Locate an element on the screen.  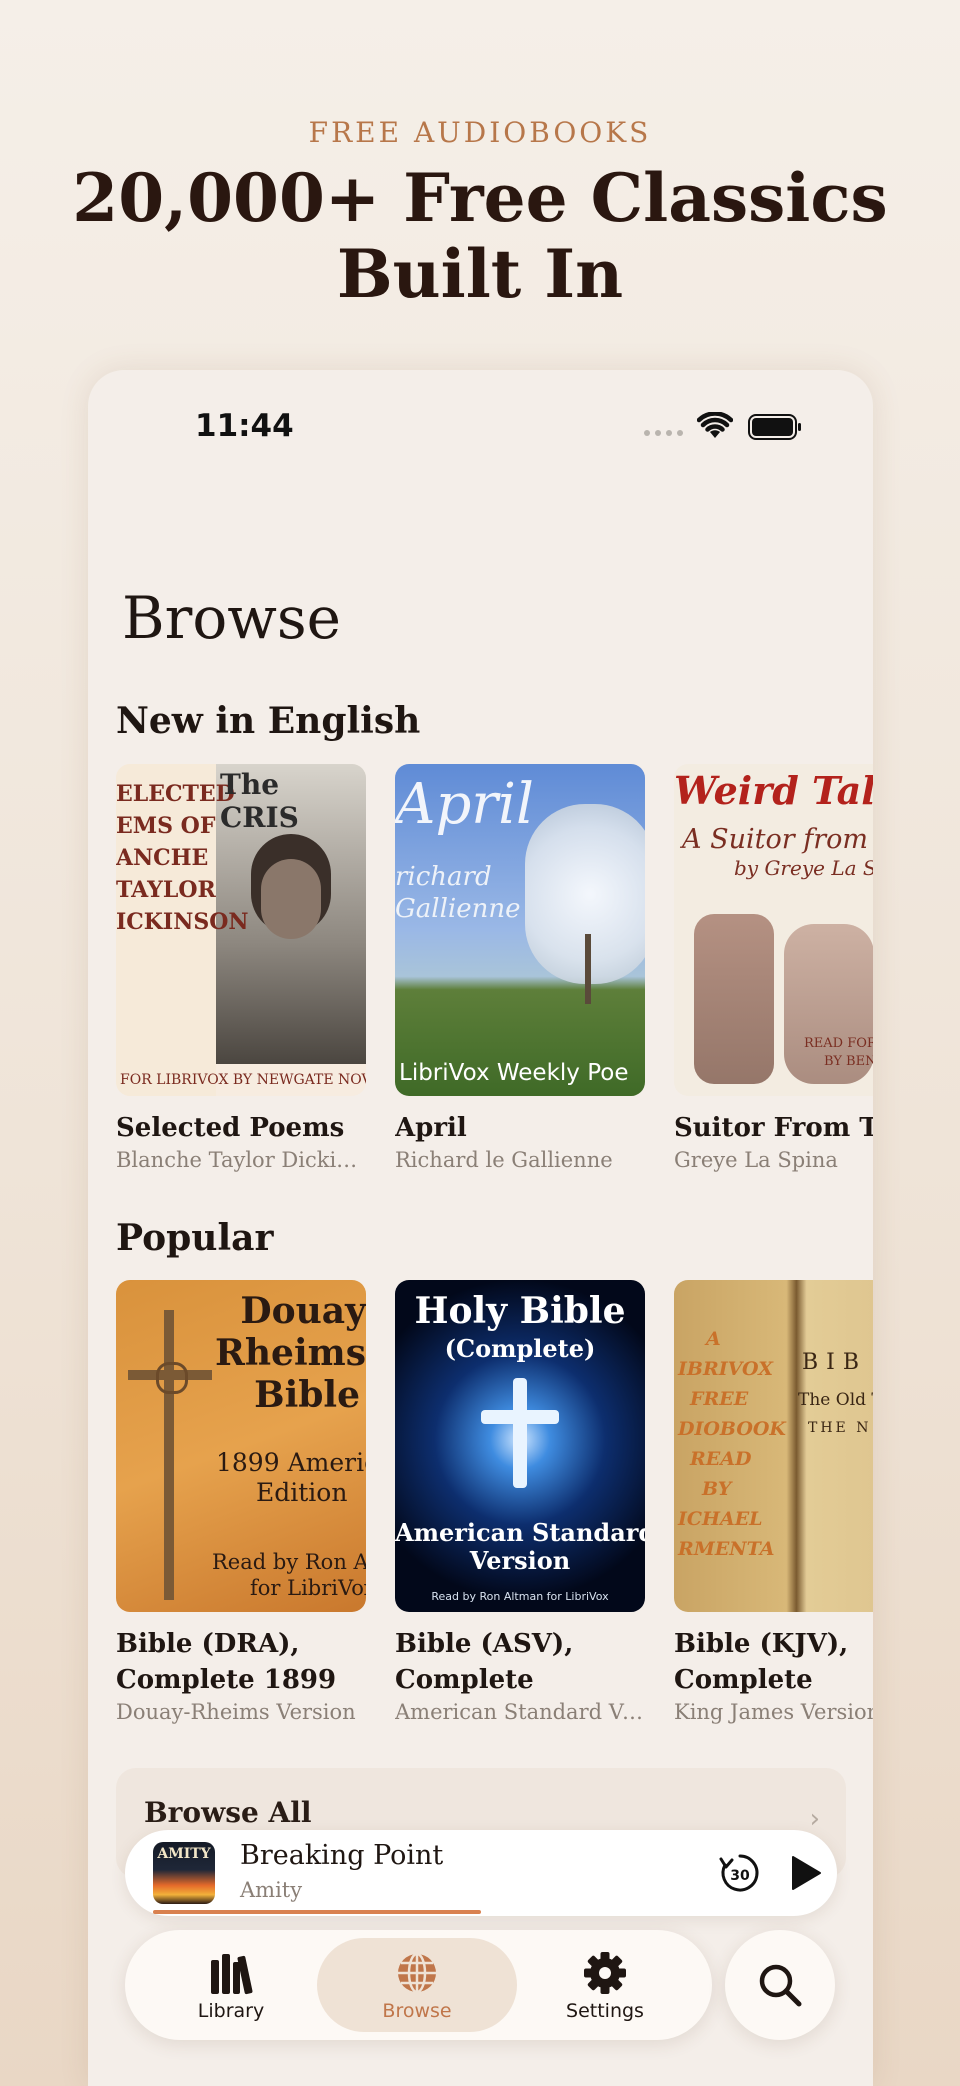
cover-line: Edition is located at coordinates (302, 1492).